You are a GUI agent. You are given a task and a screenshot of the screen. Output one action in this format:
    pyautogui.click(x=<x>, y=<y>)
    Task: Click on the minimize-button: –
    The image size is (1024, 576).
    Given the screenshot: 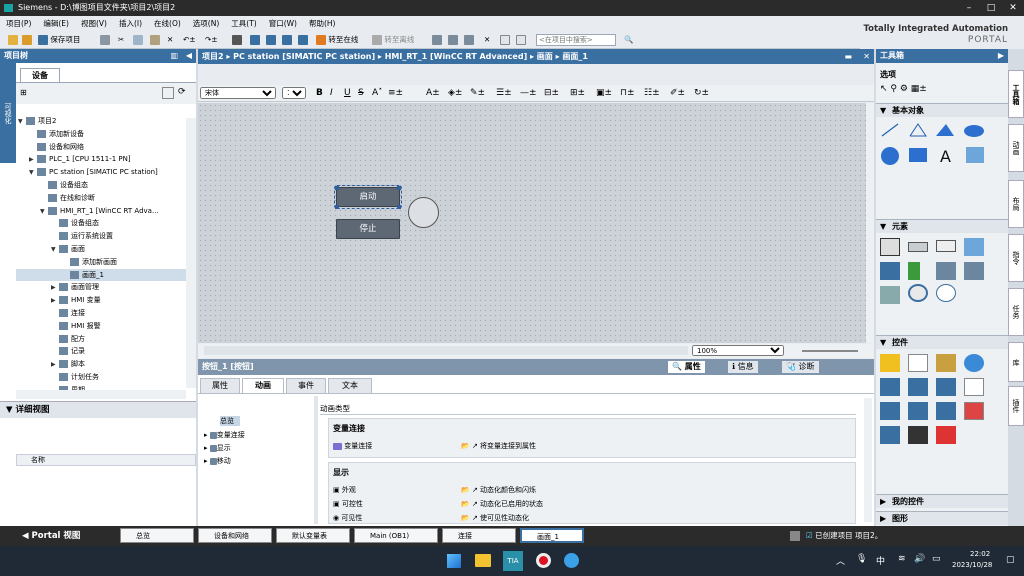 What is the action you would take?
    pyautogui.click(x=969, y=8)
    